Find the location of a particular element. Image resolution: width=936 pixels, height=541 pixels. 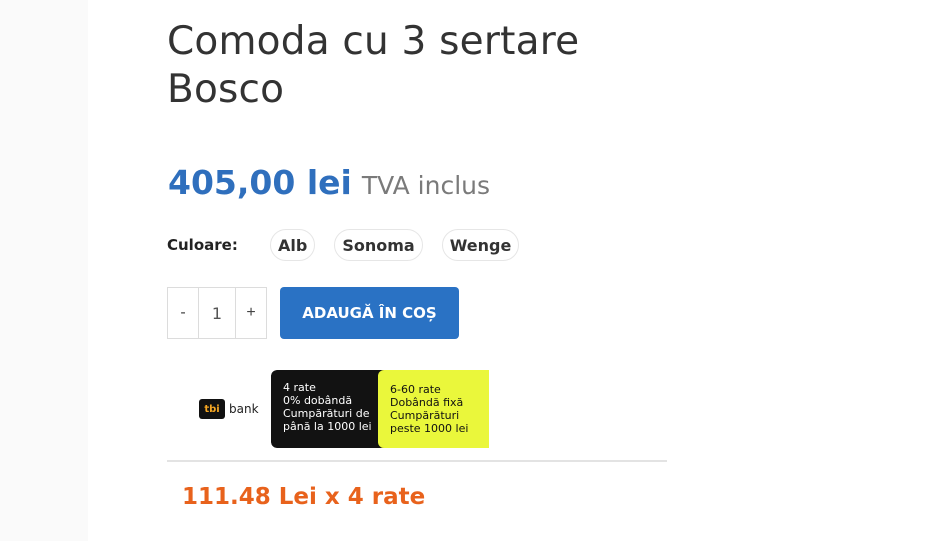

offer-line: Cumpărături is located at coordinates (425, 415).